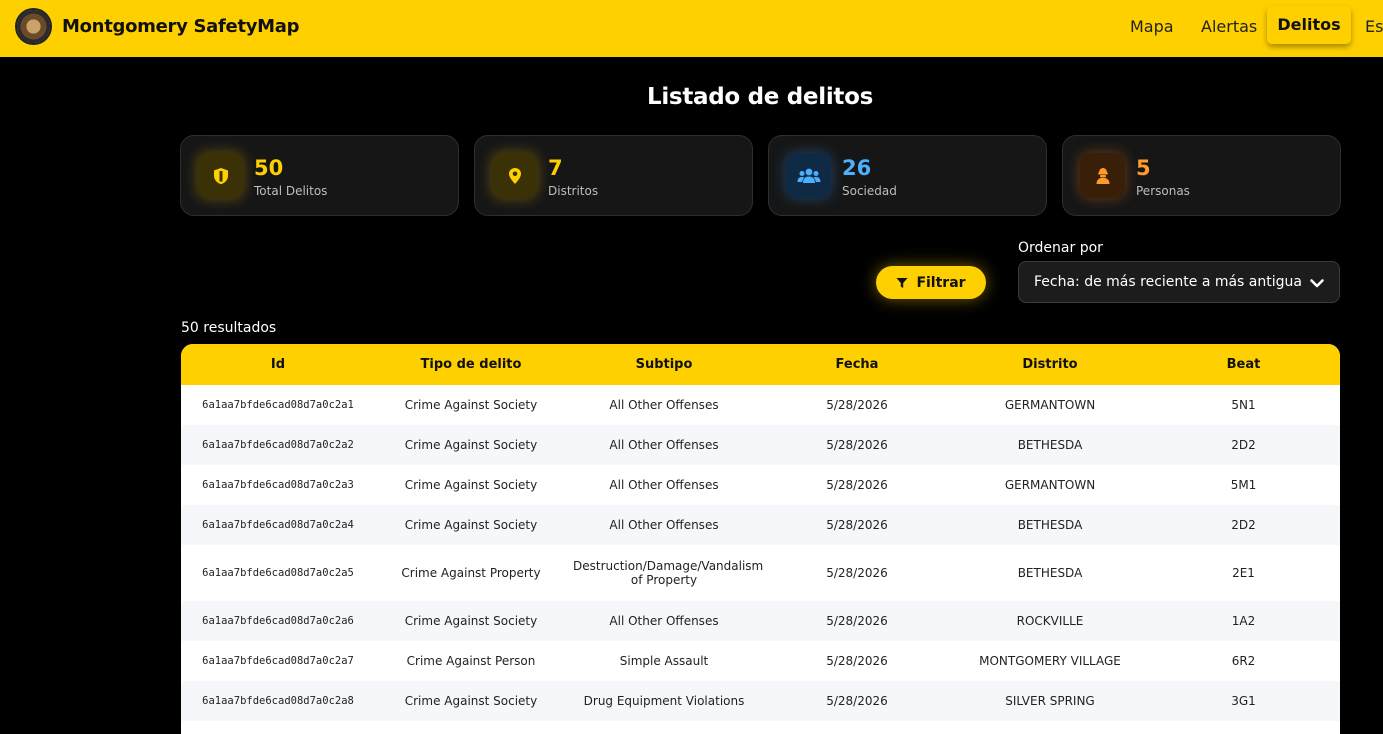 The width and height of the screenshot is (1383, 734). Describe the element at coordinates (1050, 661) in the screenshot. I see `cell-distrito: MONTGOMERY VILLAGE` at that location.